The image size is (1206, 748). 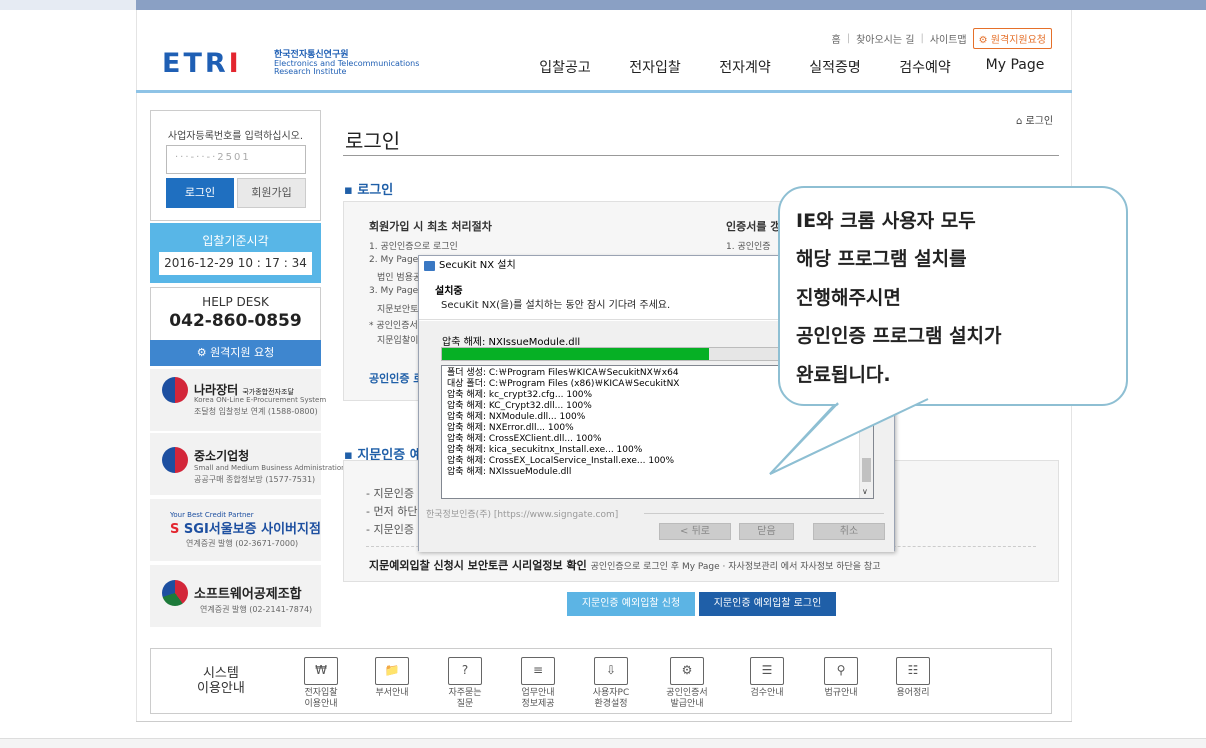 I want to click on swcg-logo-icon, so click(x=175, y=593).